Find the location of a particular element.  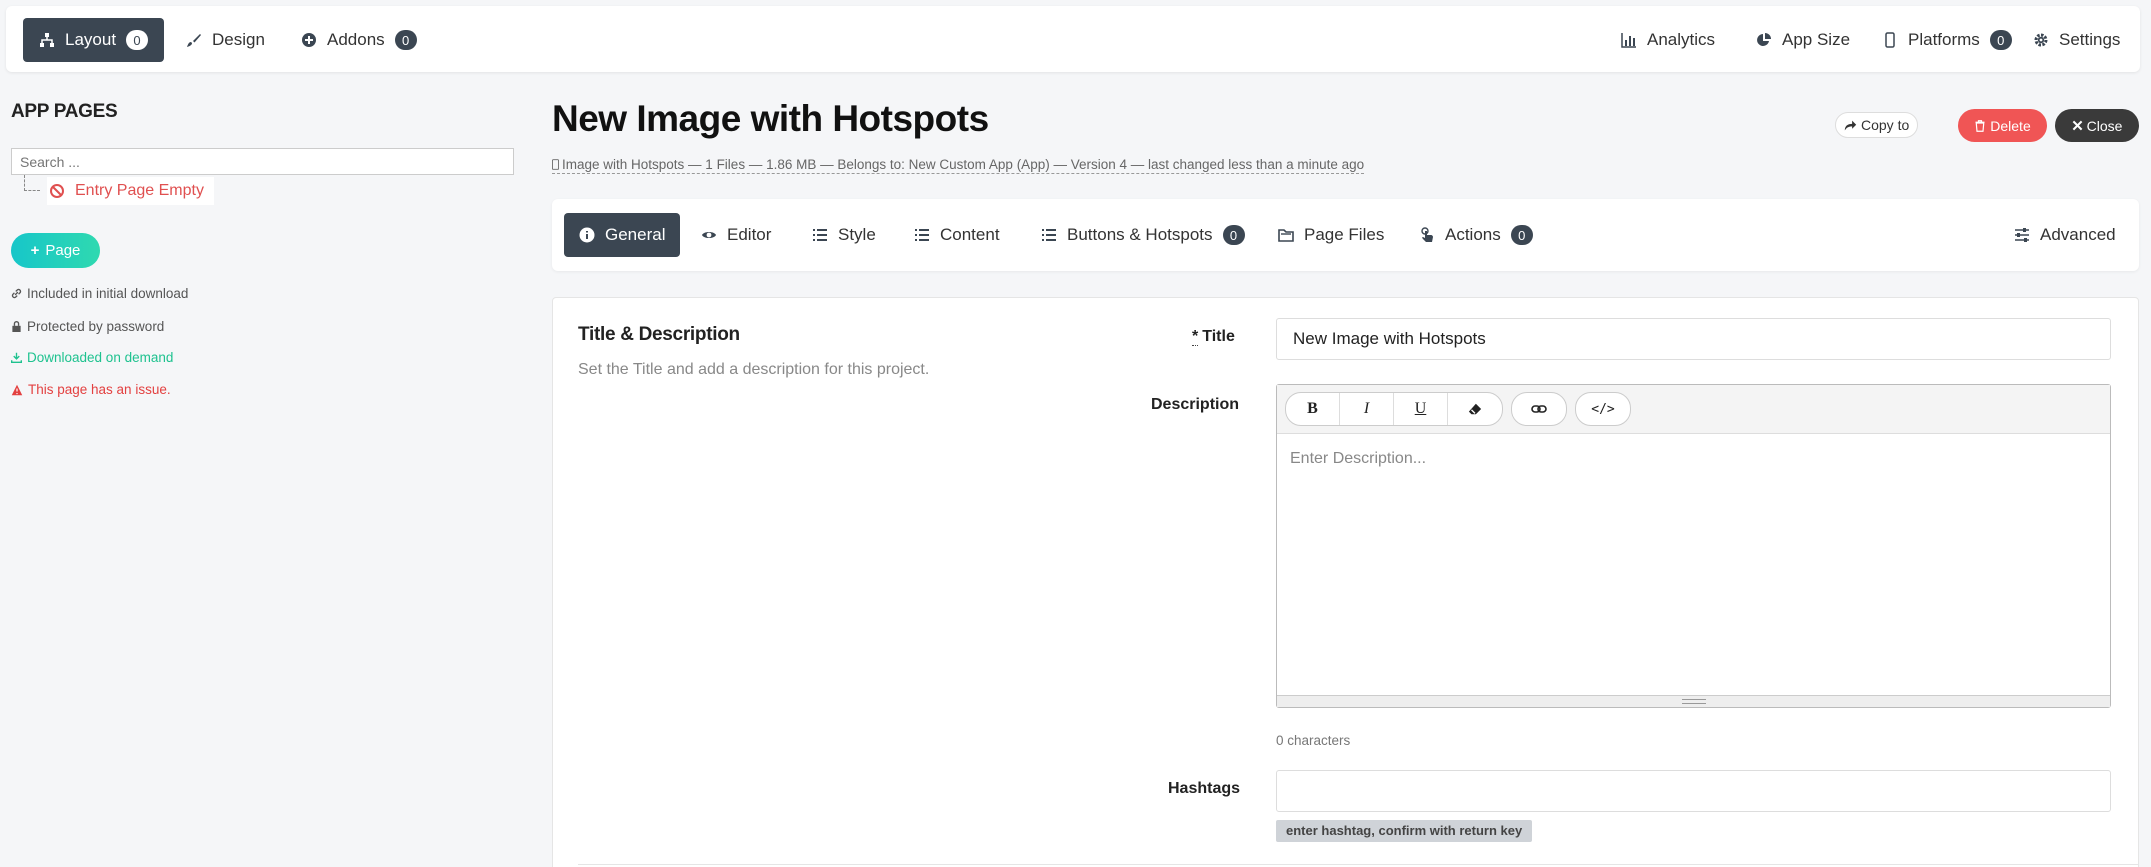

copy-to-button: Copy to is located at coordinates (1877, 125).